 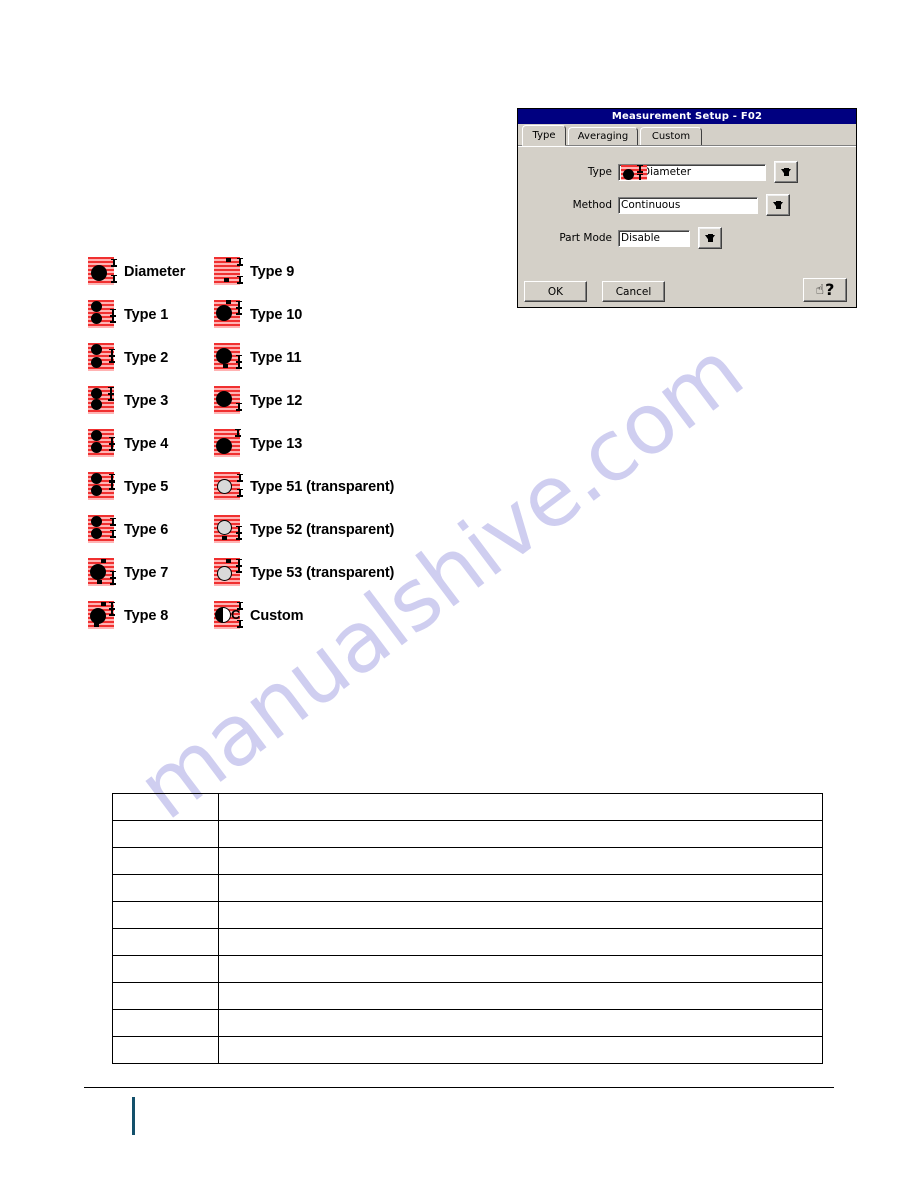 I want to click on legend-item-label: Type 12, so click(x=276, y=400).